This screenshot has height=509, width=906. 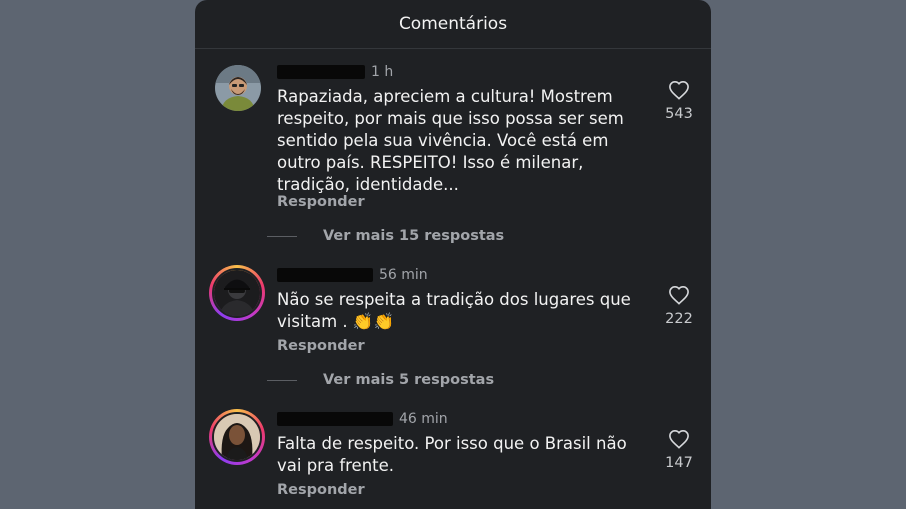 I want to click on comment-meta: 56 min, so click(x=352, y=275).